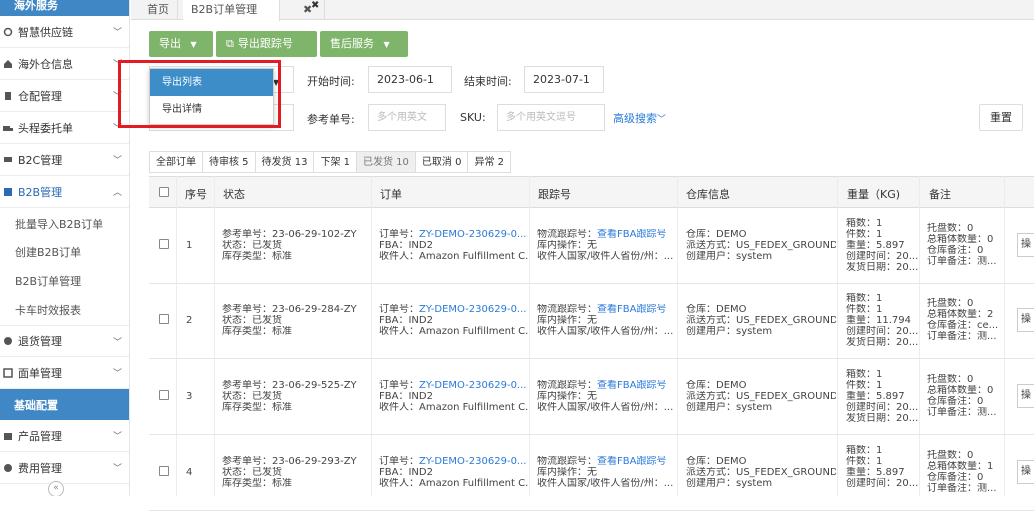 The height and width of the screenshot is (511, 1034). I want to click on start-time-label: 开始时间:, so click(331, 81).